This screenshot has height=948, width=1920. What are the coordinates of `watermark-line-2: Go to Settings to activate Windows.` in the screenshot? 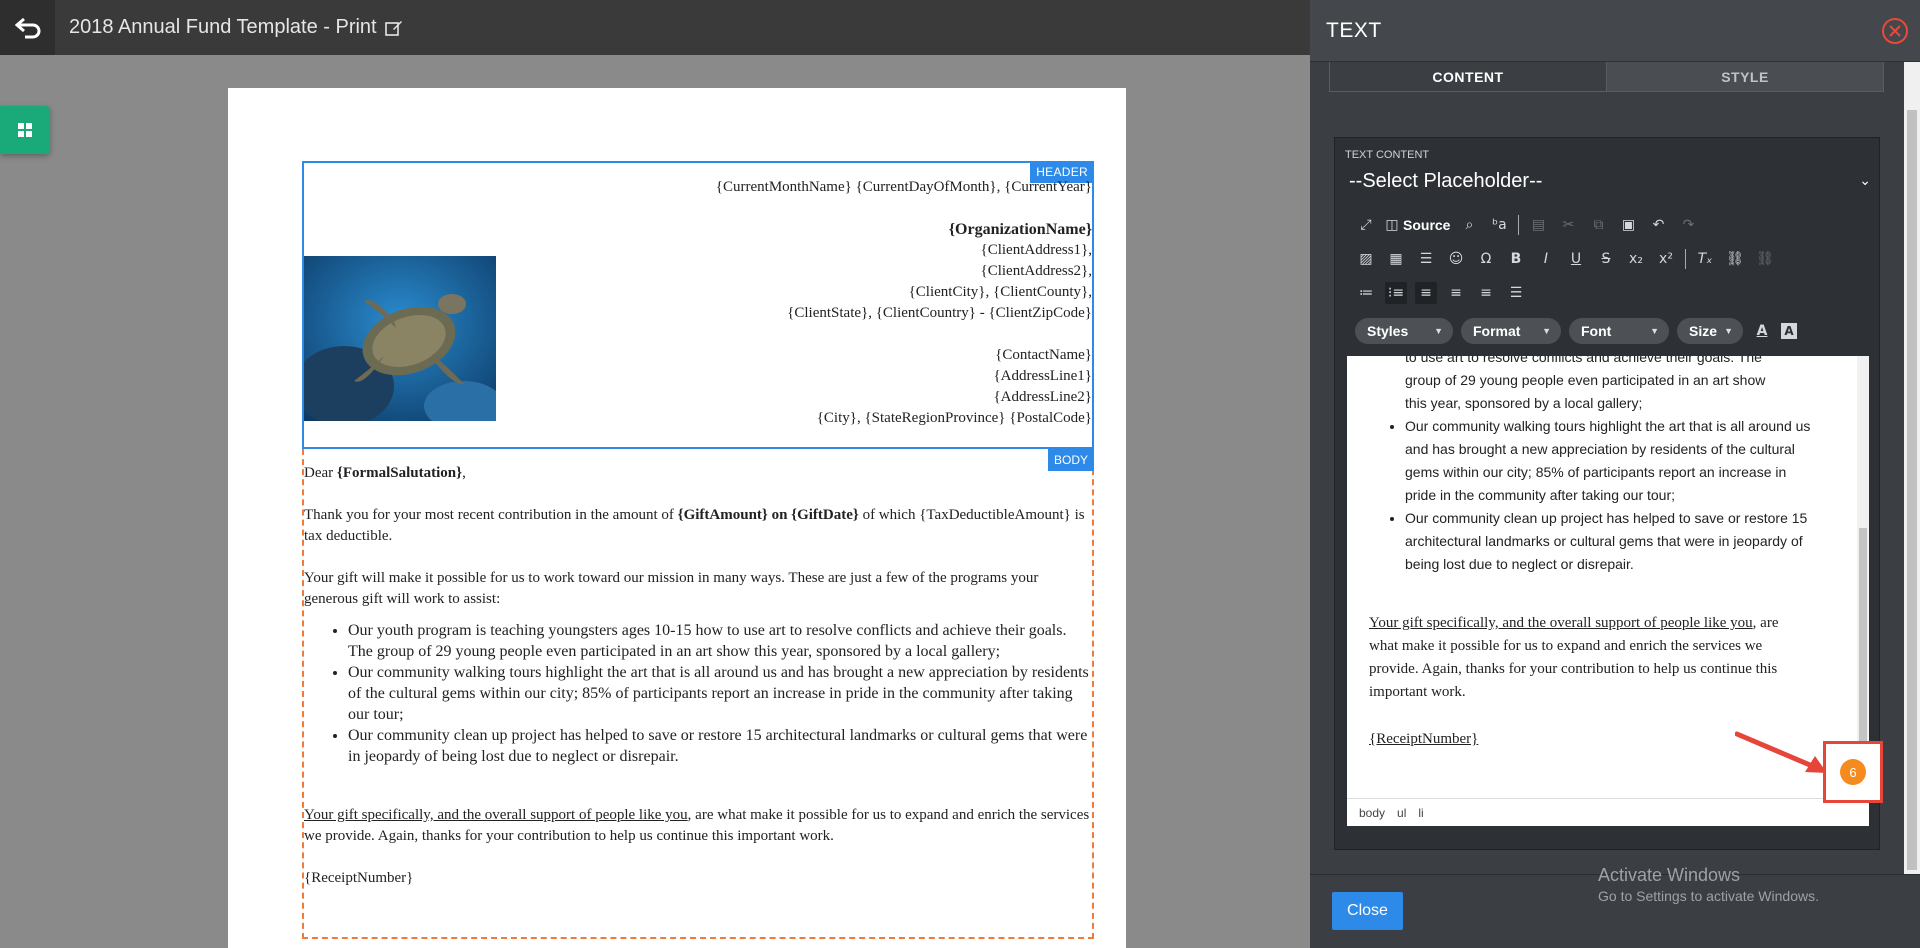 It's located at (1708, 896).